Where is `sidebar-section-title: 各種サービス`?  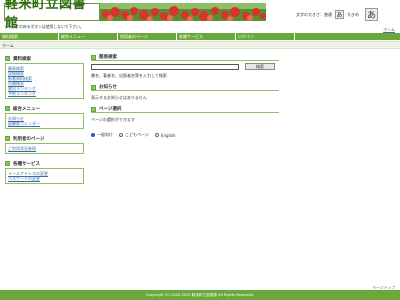
sidebar-section-title: 各種サービス is located at coordinates (26, 164).